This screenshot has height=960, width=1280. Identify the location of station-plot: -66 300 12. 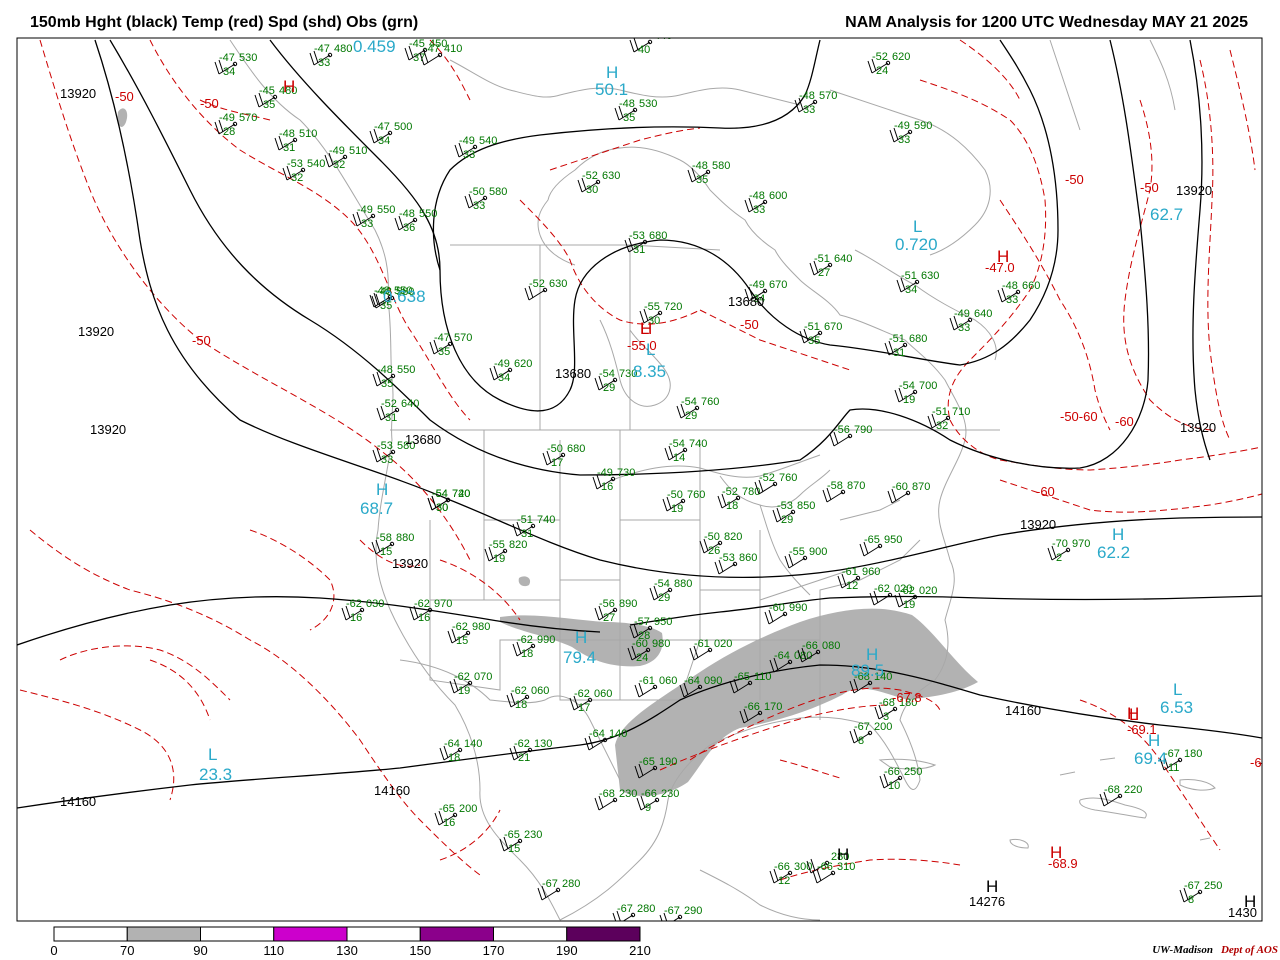
(790, 874).